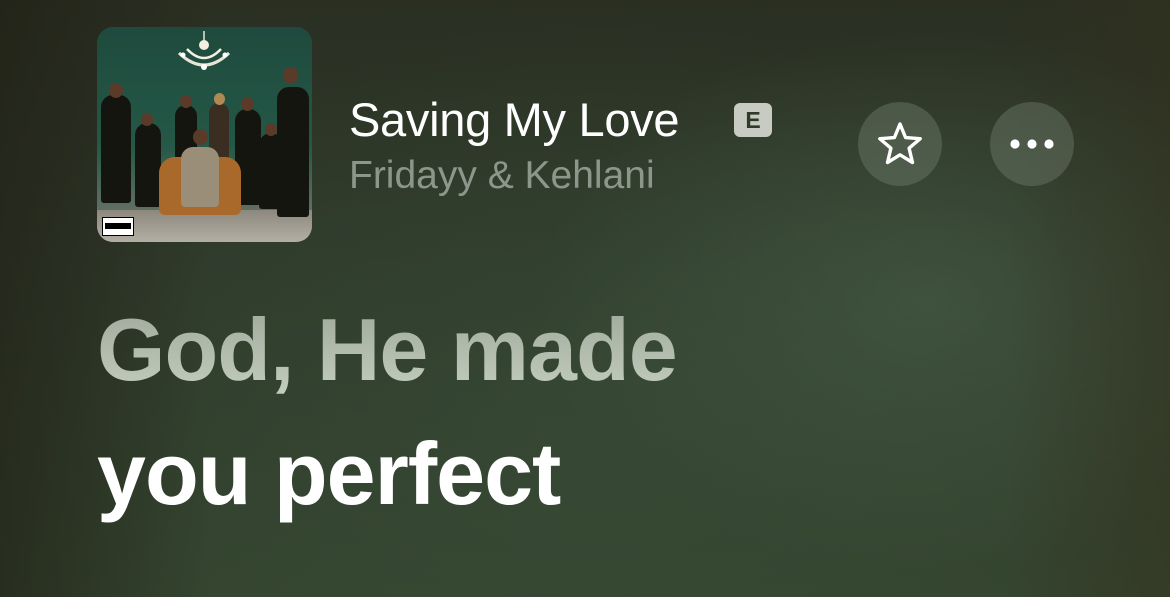 This screenshot has width=1170, height=597. What do you see at coordinates (329, 474) in the screenshot?
I see `lyric-line-current: you perfect` at bounding box center [329, 474].